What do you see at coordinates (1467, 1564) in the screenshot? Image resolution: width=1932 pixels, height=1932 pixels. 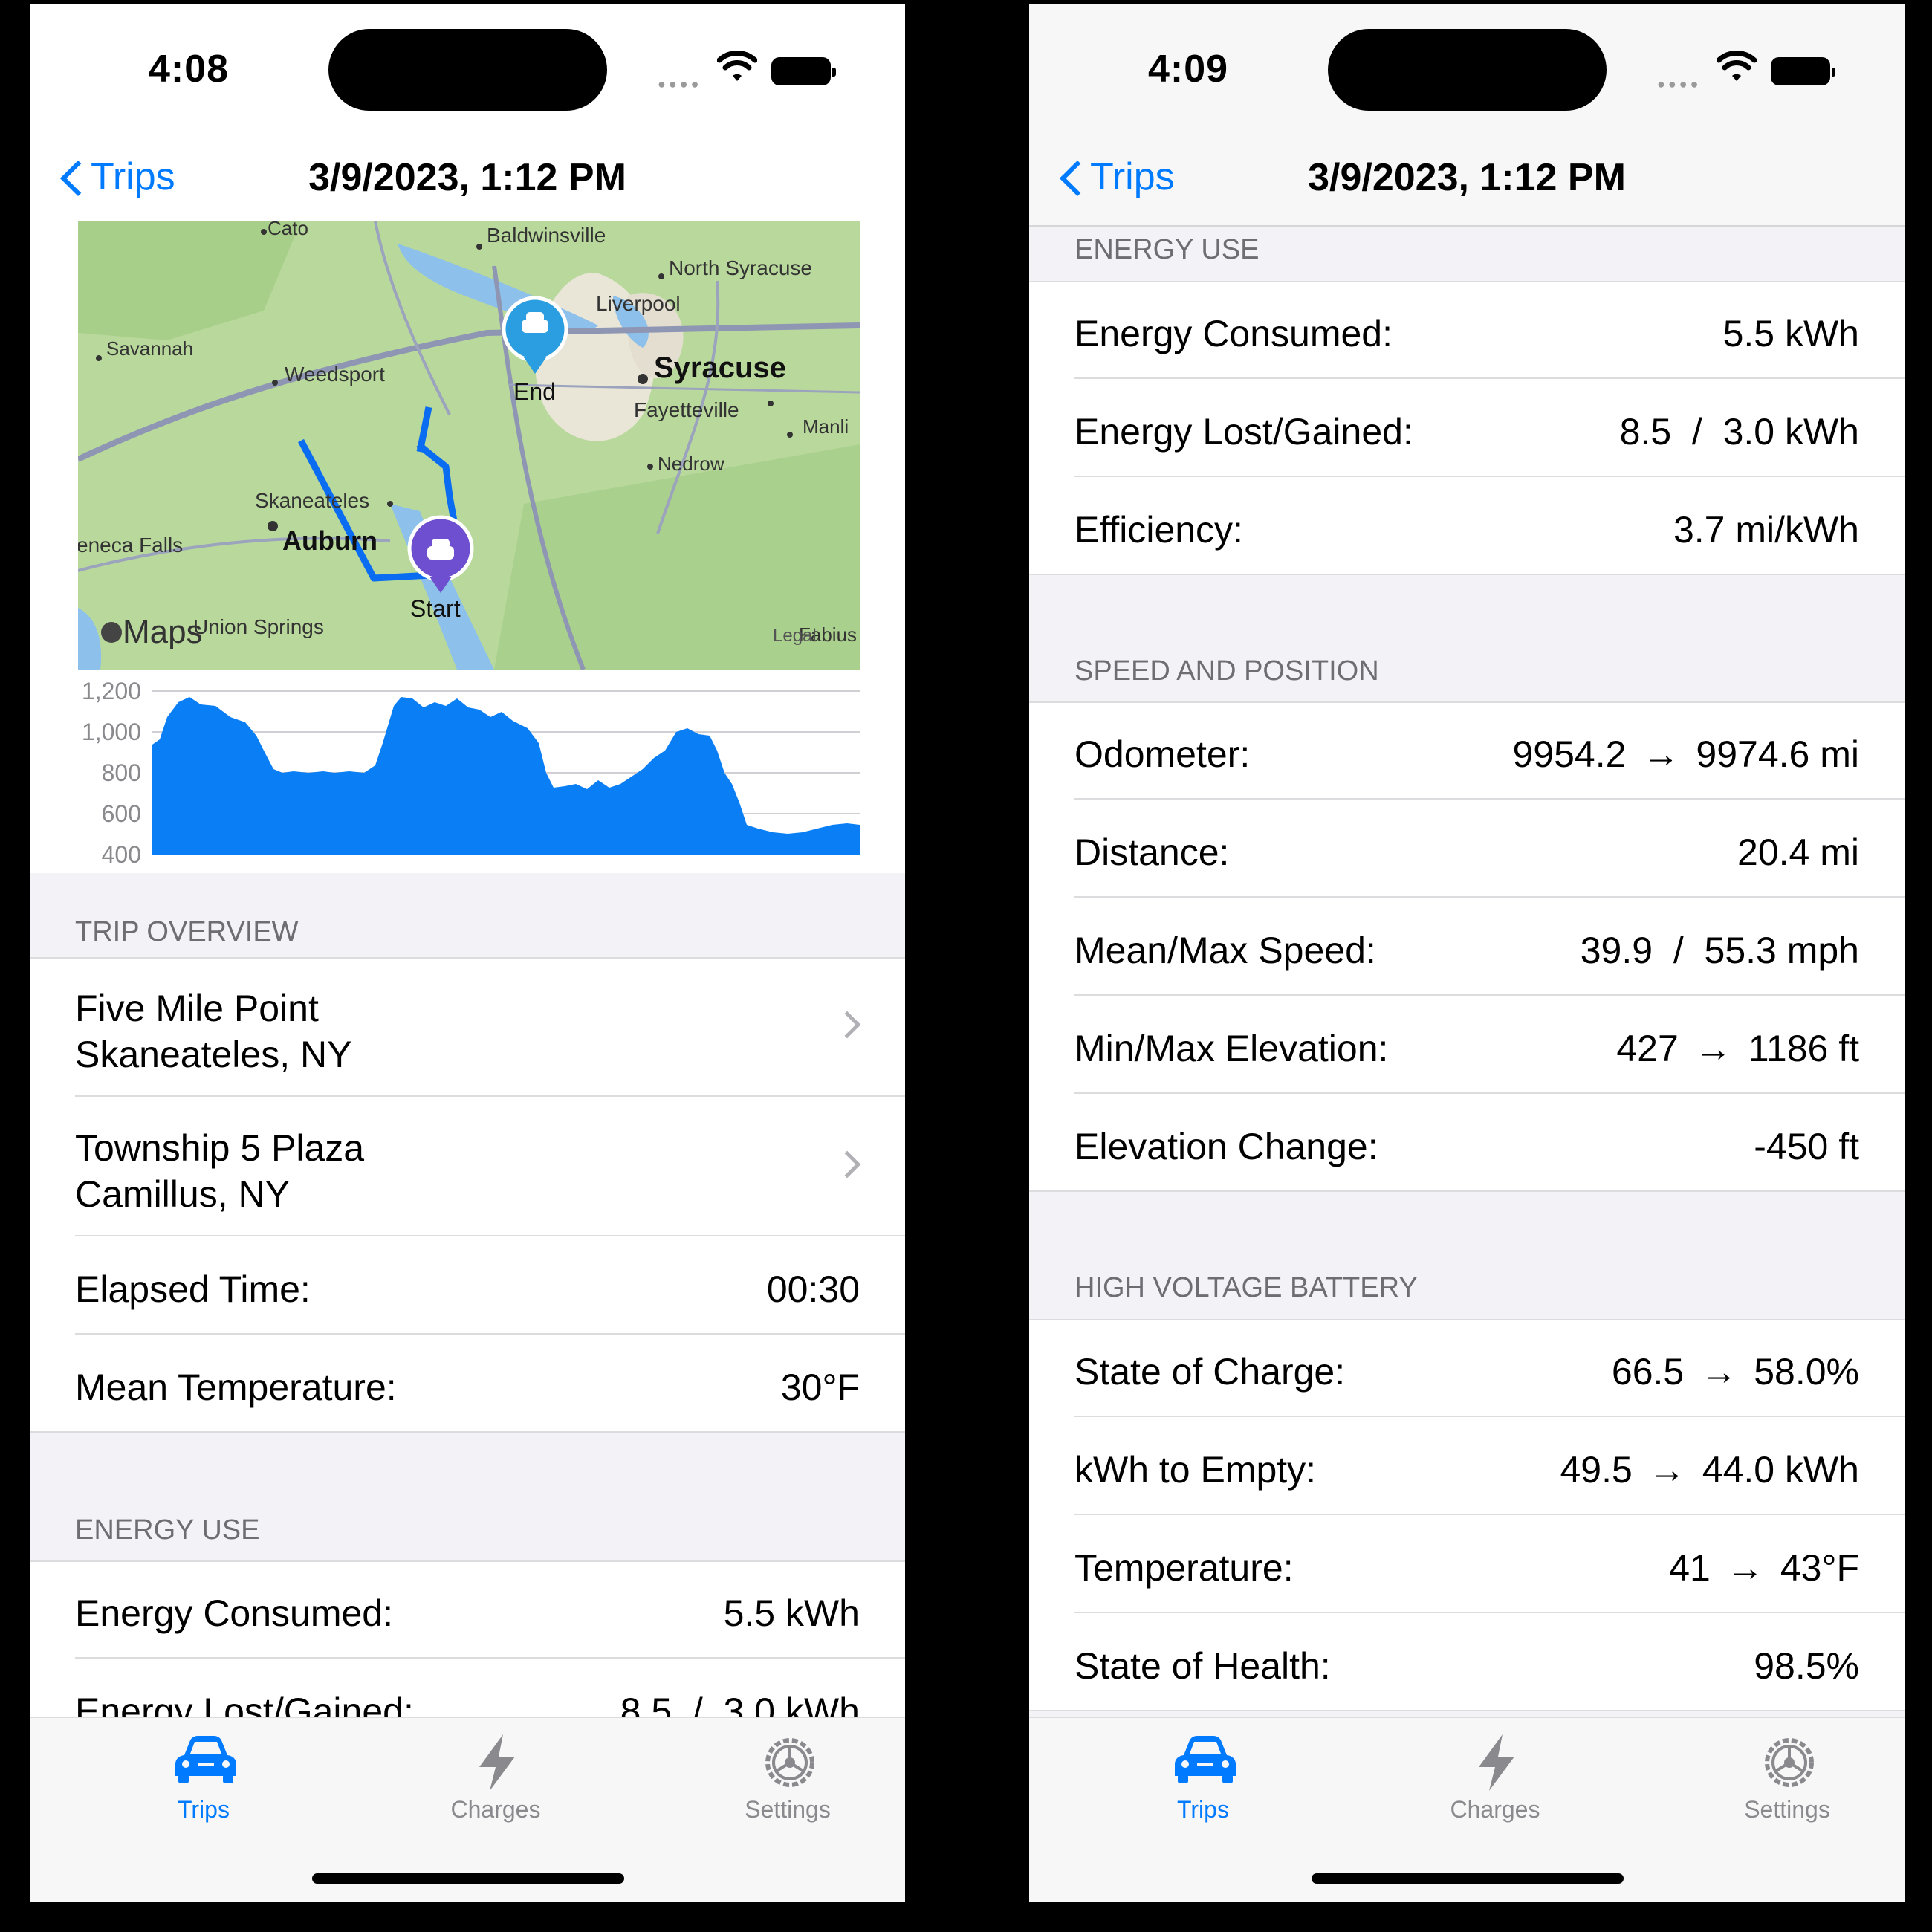 I see `battery-temperature-row: Temperature: 41 → 43°F` at bounding box center [1467, 1564].